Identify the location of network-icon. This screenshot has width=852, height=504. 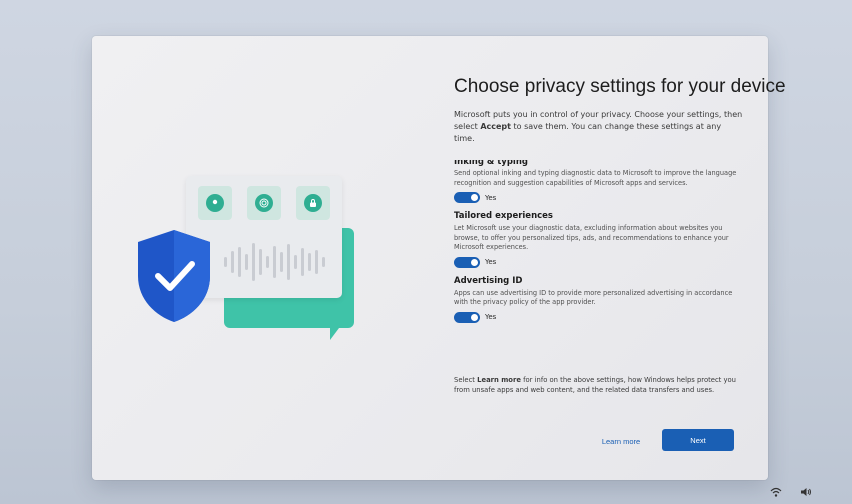
(776, 492).